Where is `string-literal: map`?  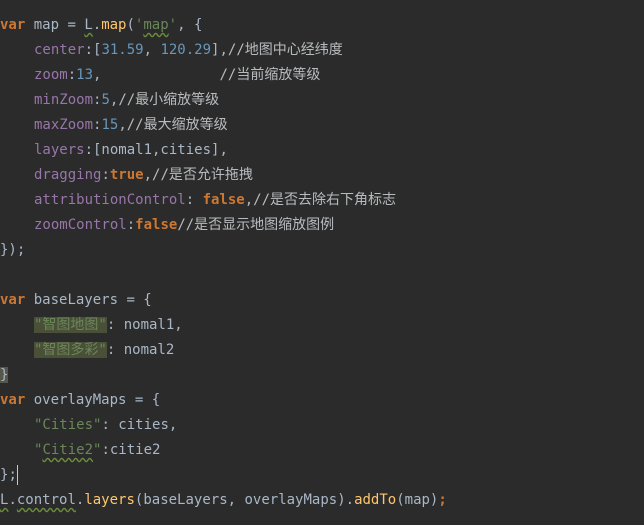 string-literal: map is located at coordinates (156, 25).